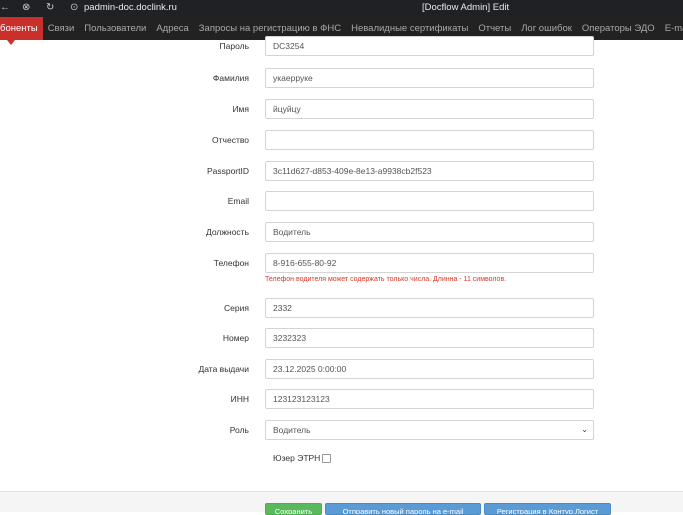  What do you see at coordinates (293, 509) in the screenshot?
I see `save-button: Сохранить` at bounding box center [293, 509].